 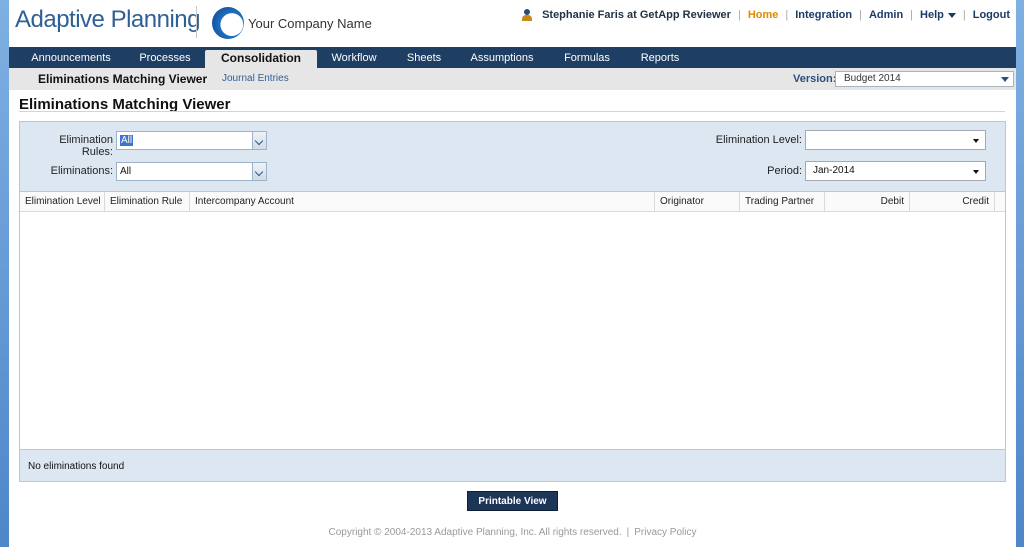 I want to click on version-value: Budget 2014, so click(x=872, y=78).